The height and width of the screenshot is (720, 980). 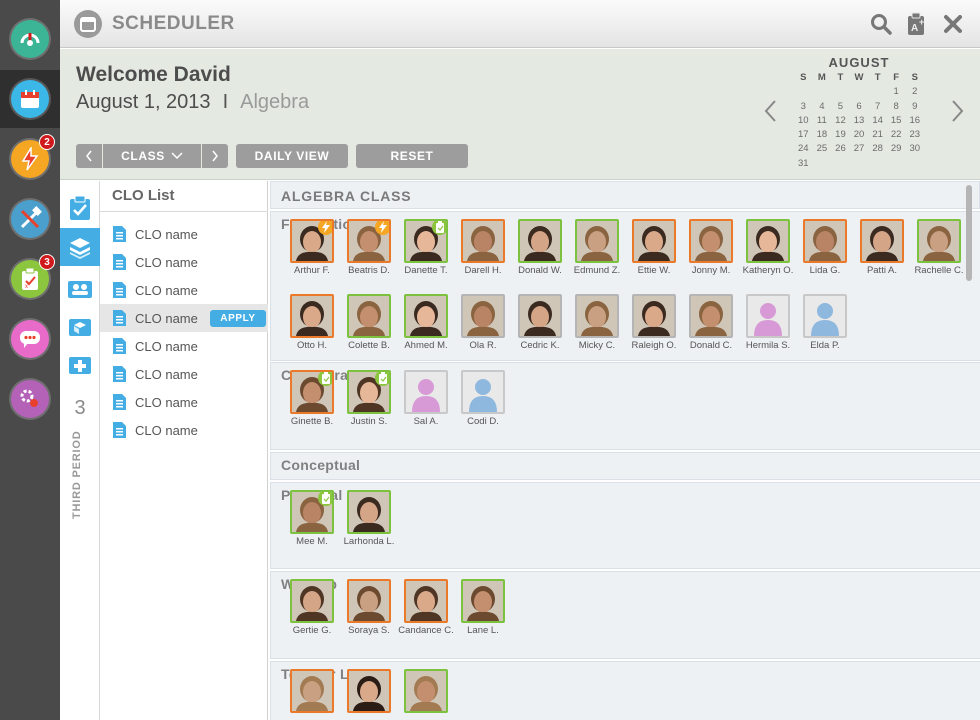 What do you see at coordinates (312, 398) in the screenshot?
I see `student-card: Ginette B.` at bounding box center [312, 398].